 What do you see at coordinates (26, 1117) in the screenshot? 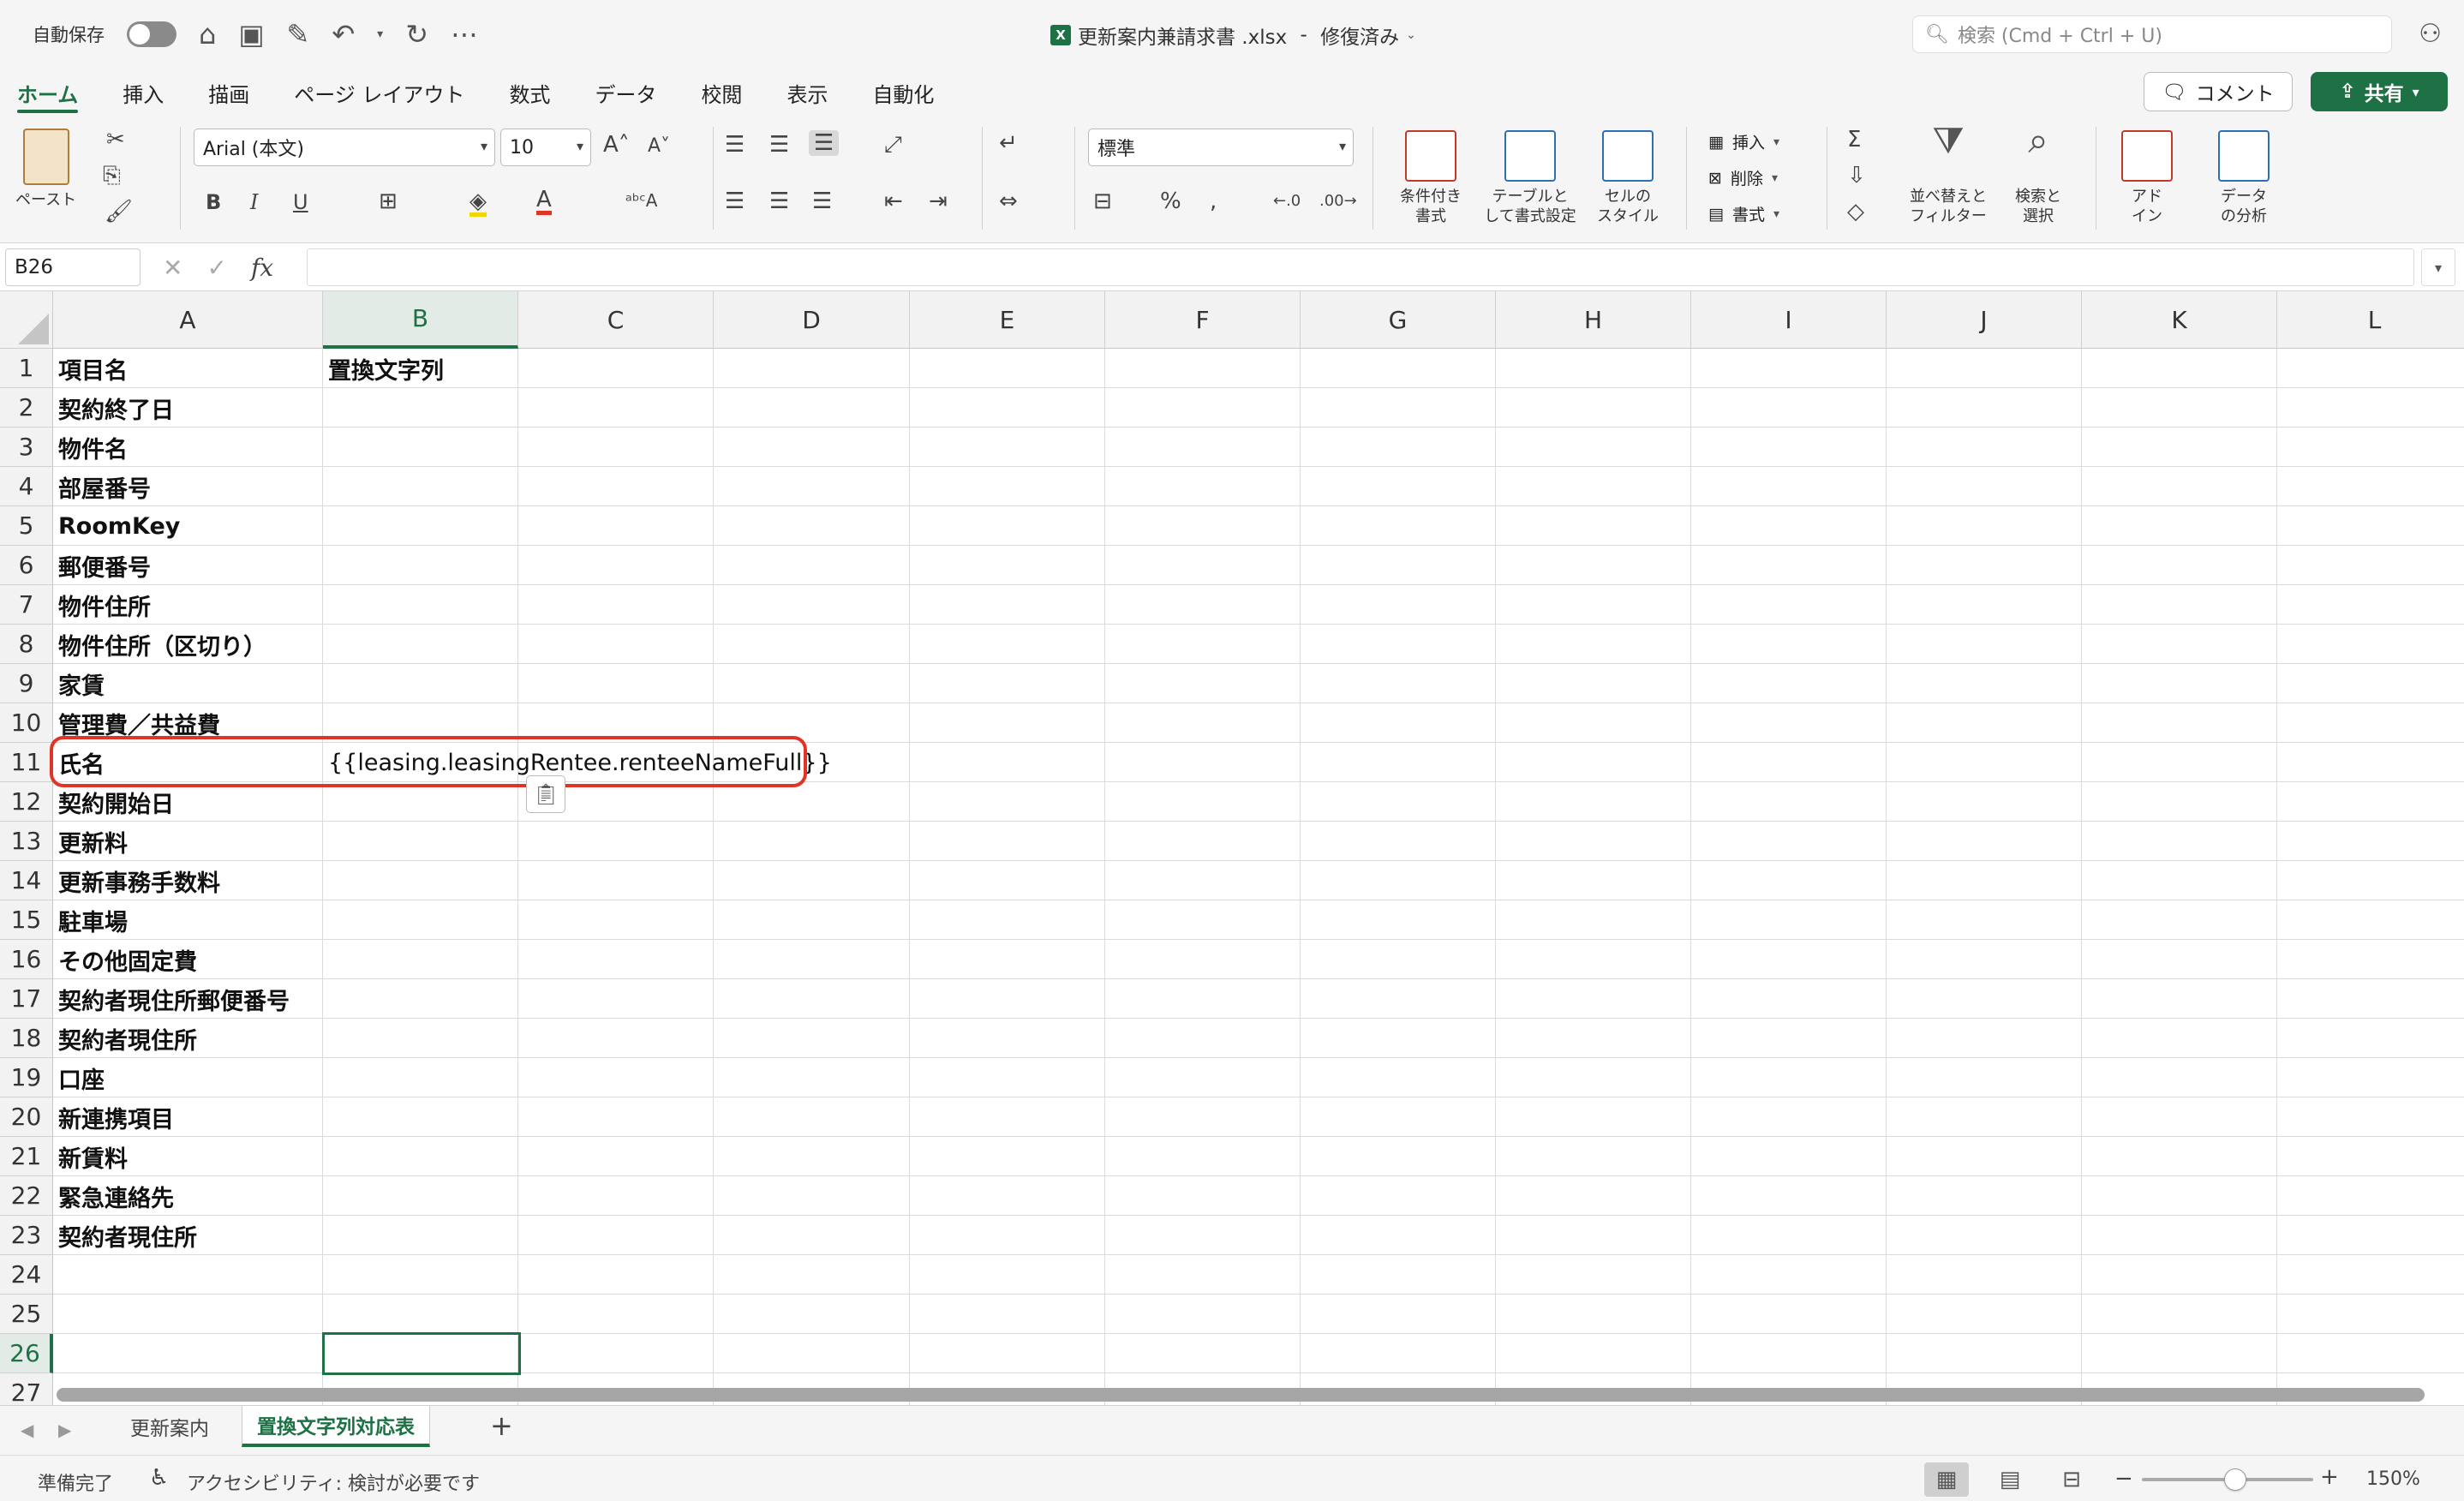
I see `row-header-20: 20` at bounding box center [26, 1117].